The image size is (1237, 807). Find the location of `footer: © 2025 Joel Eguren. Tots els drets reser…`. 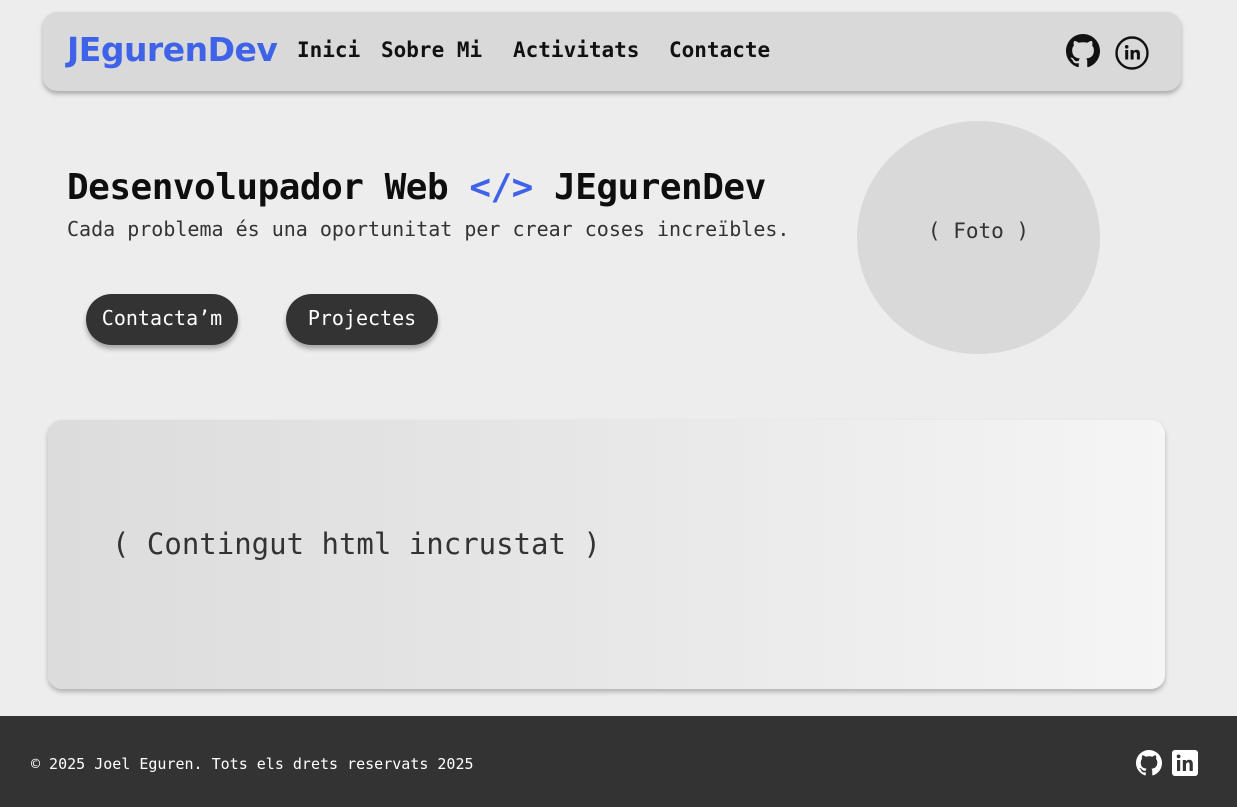

footer: © 2025 Joel Eguren. Tots els drets reser… is located at coordinates (618, 761).